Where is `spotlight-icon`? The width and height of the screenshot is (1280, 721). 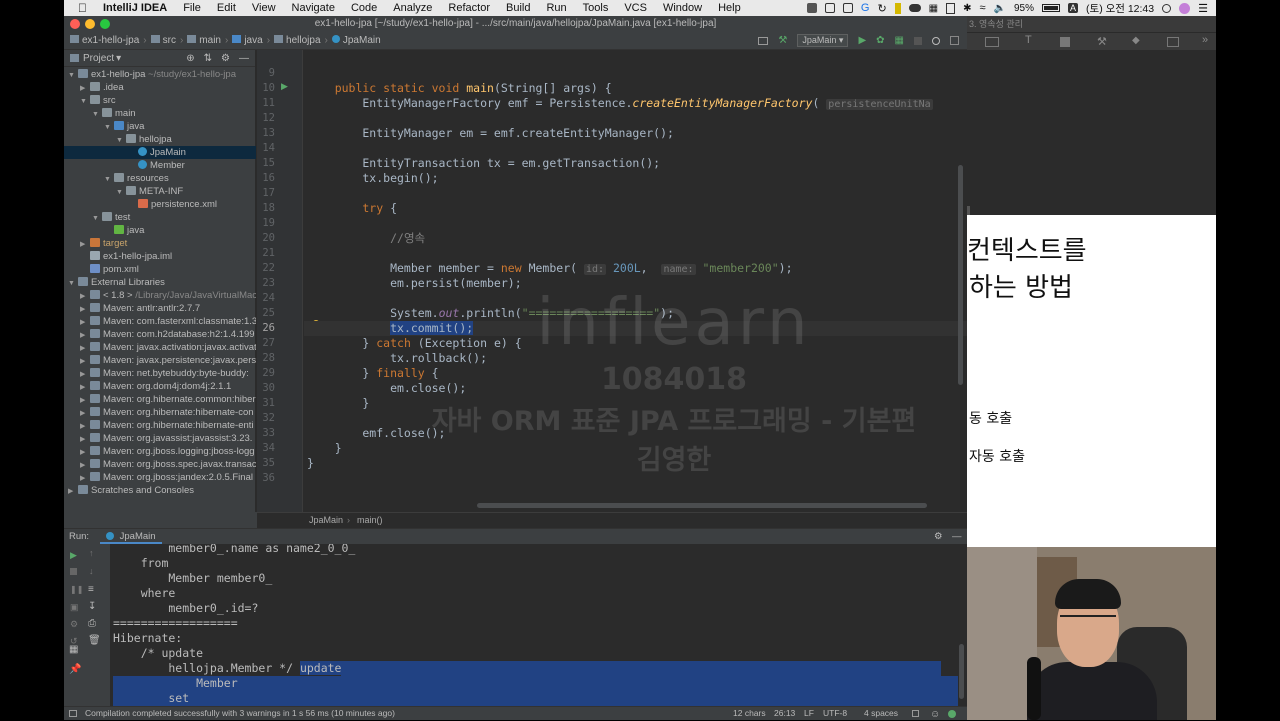 spotlight-icon is located at coordinates (1167, 8).